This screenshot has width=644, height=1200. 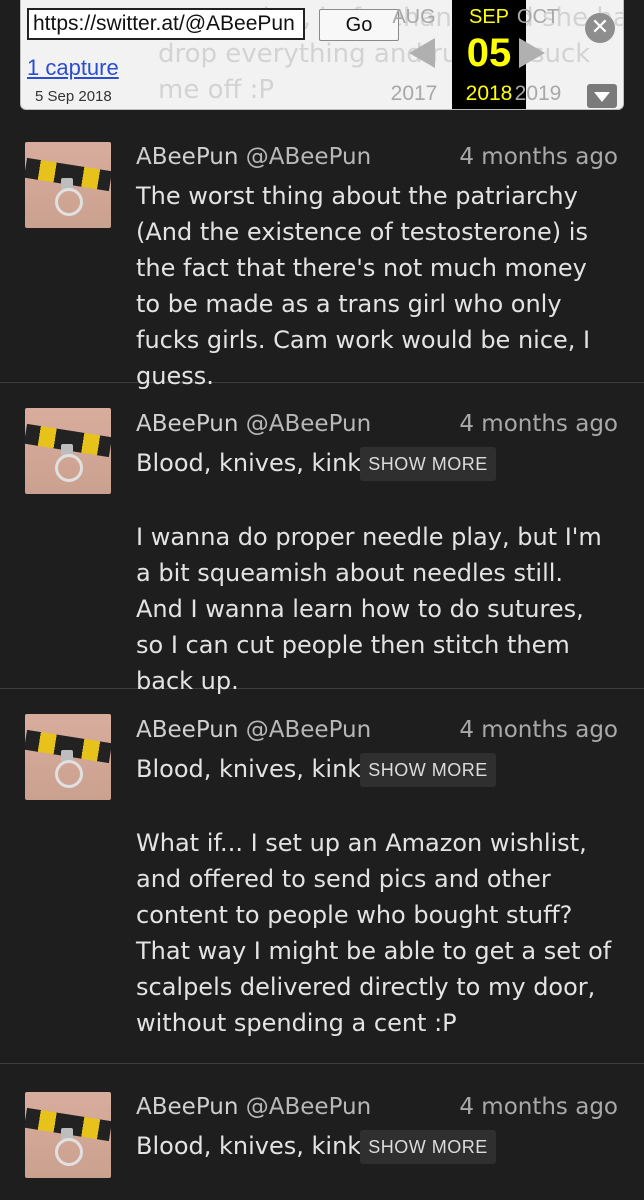 I want to click on next-month: OCT, so click(x=538, y=17).